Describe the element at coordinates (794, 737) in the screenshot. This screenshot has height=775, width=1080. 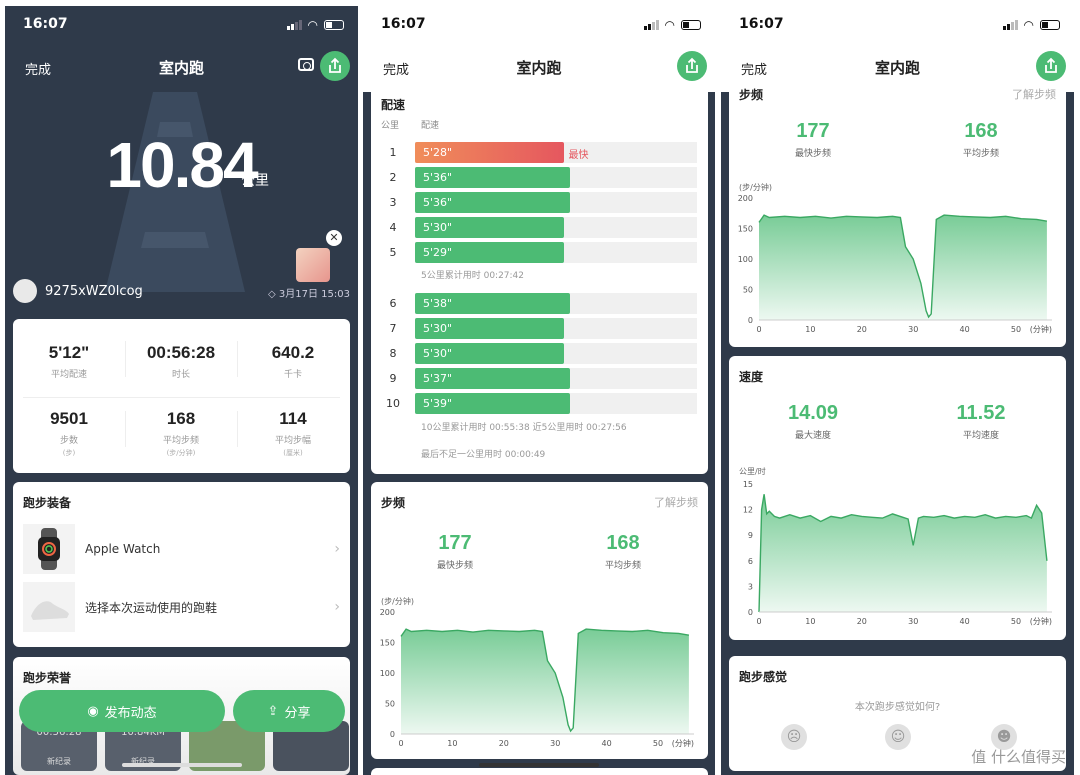
I see `sad-face-icon: ☹` at that location.